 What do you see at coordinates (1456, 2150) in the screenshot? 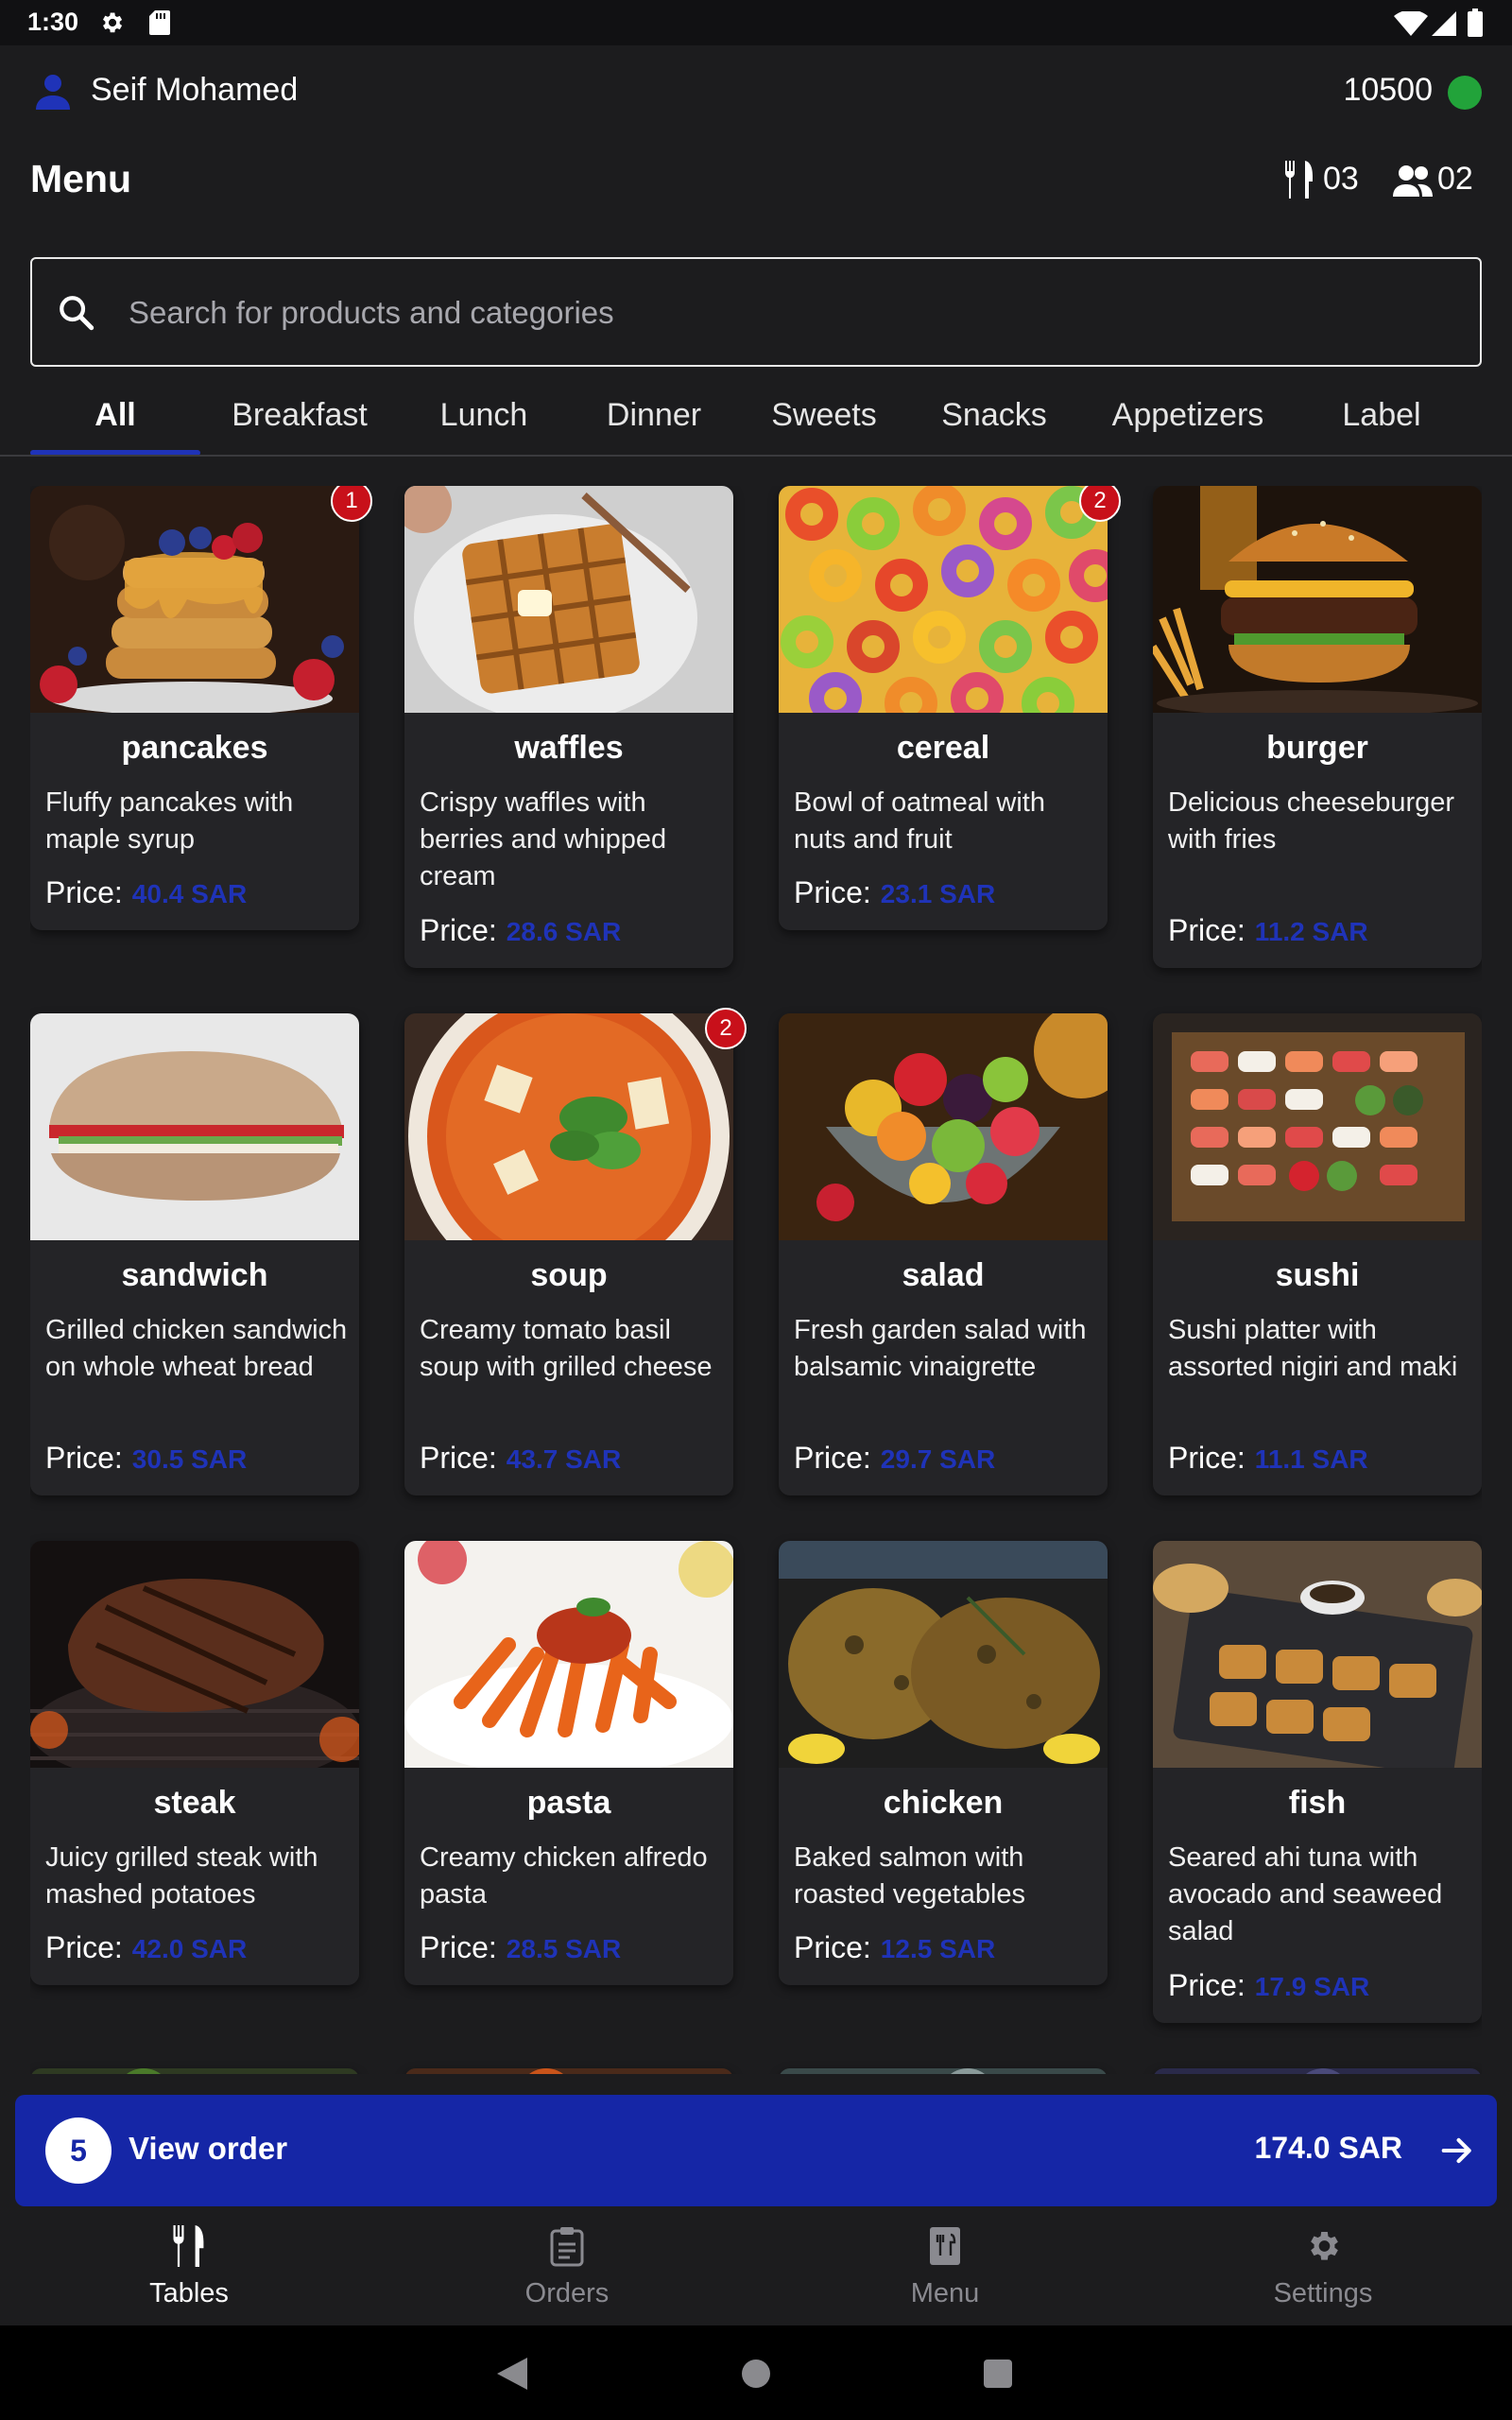
I see `arrow-right-icon` at bounding box center [1456, 2150].